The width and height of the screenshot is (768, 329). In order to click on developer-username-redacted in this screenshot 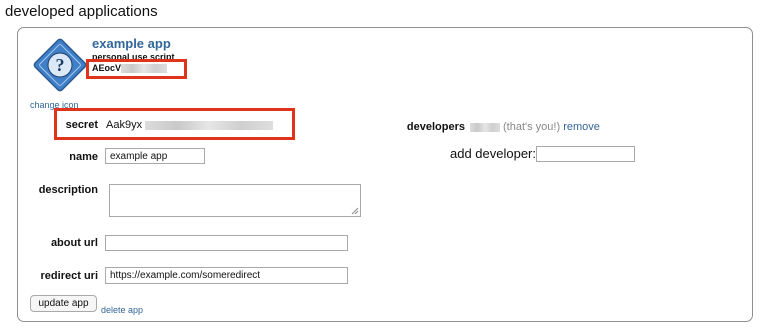, I will do `click(485, 127)`.